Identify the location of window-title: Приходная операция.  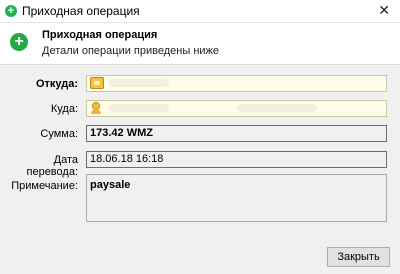
(81, 11).